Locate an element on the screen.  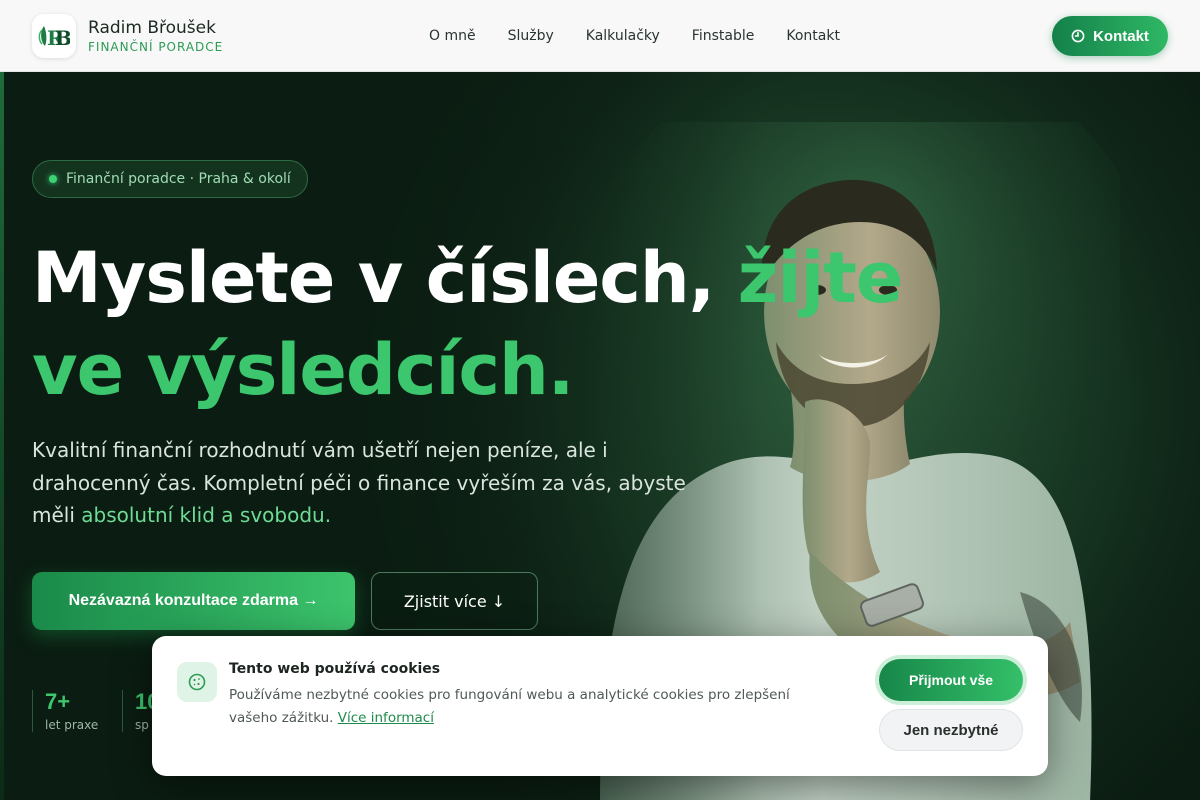
nav-item-about: O mně is located at coordinates (452, 36).